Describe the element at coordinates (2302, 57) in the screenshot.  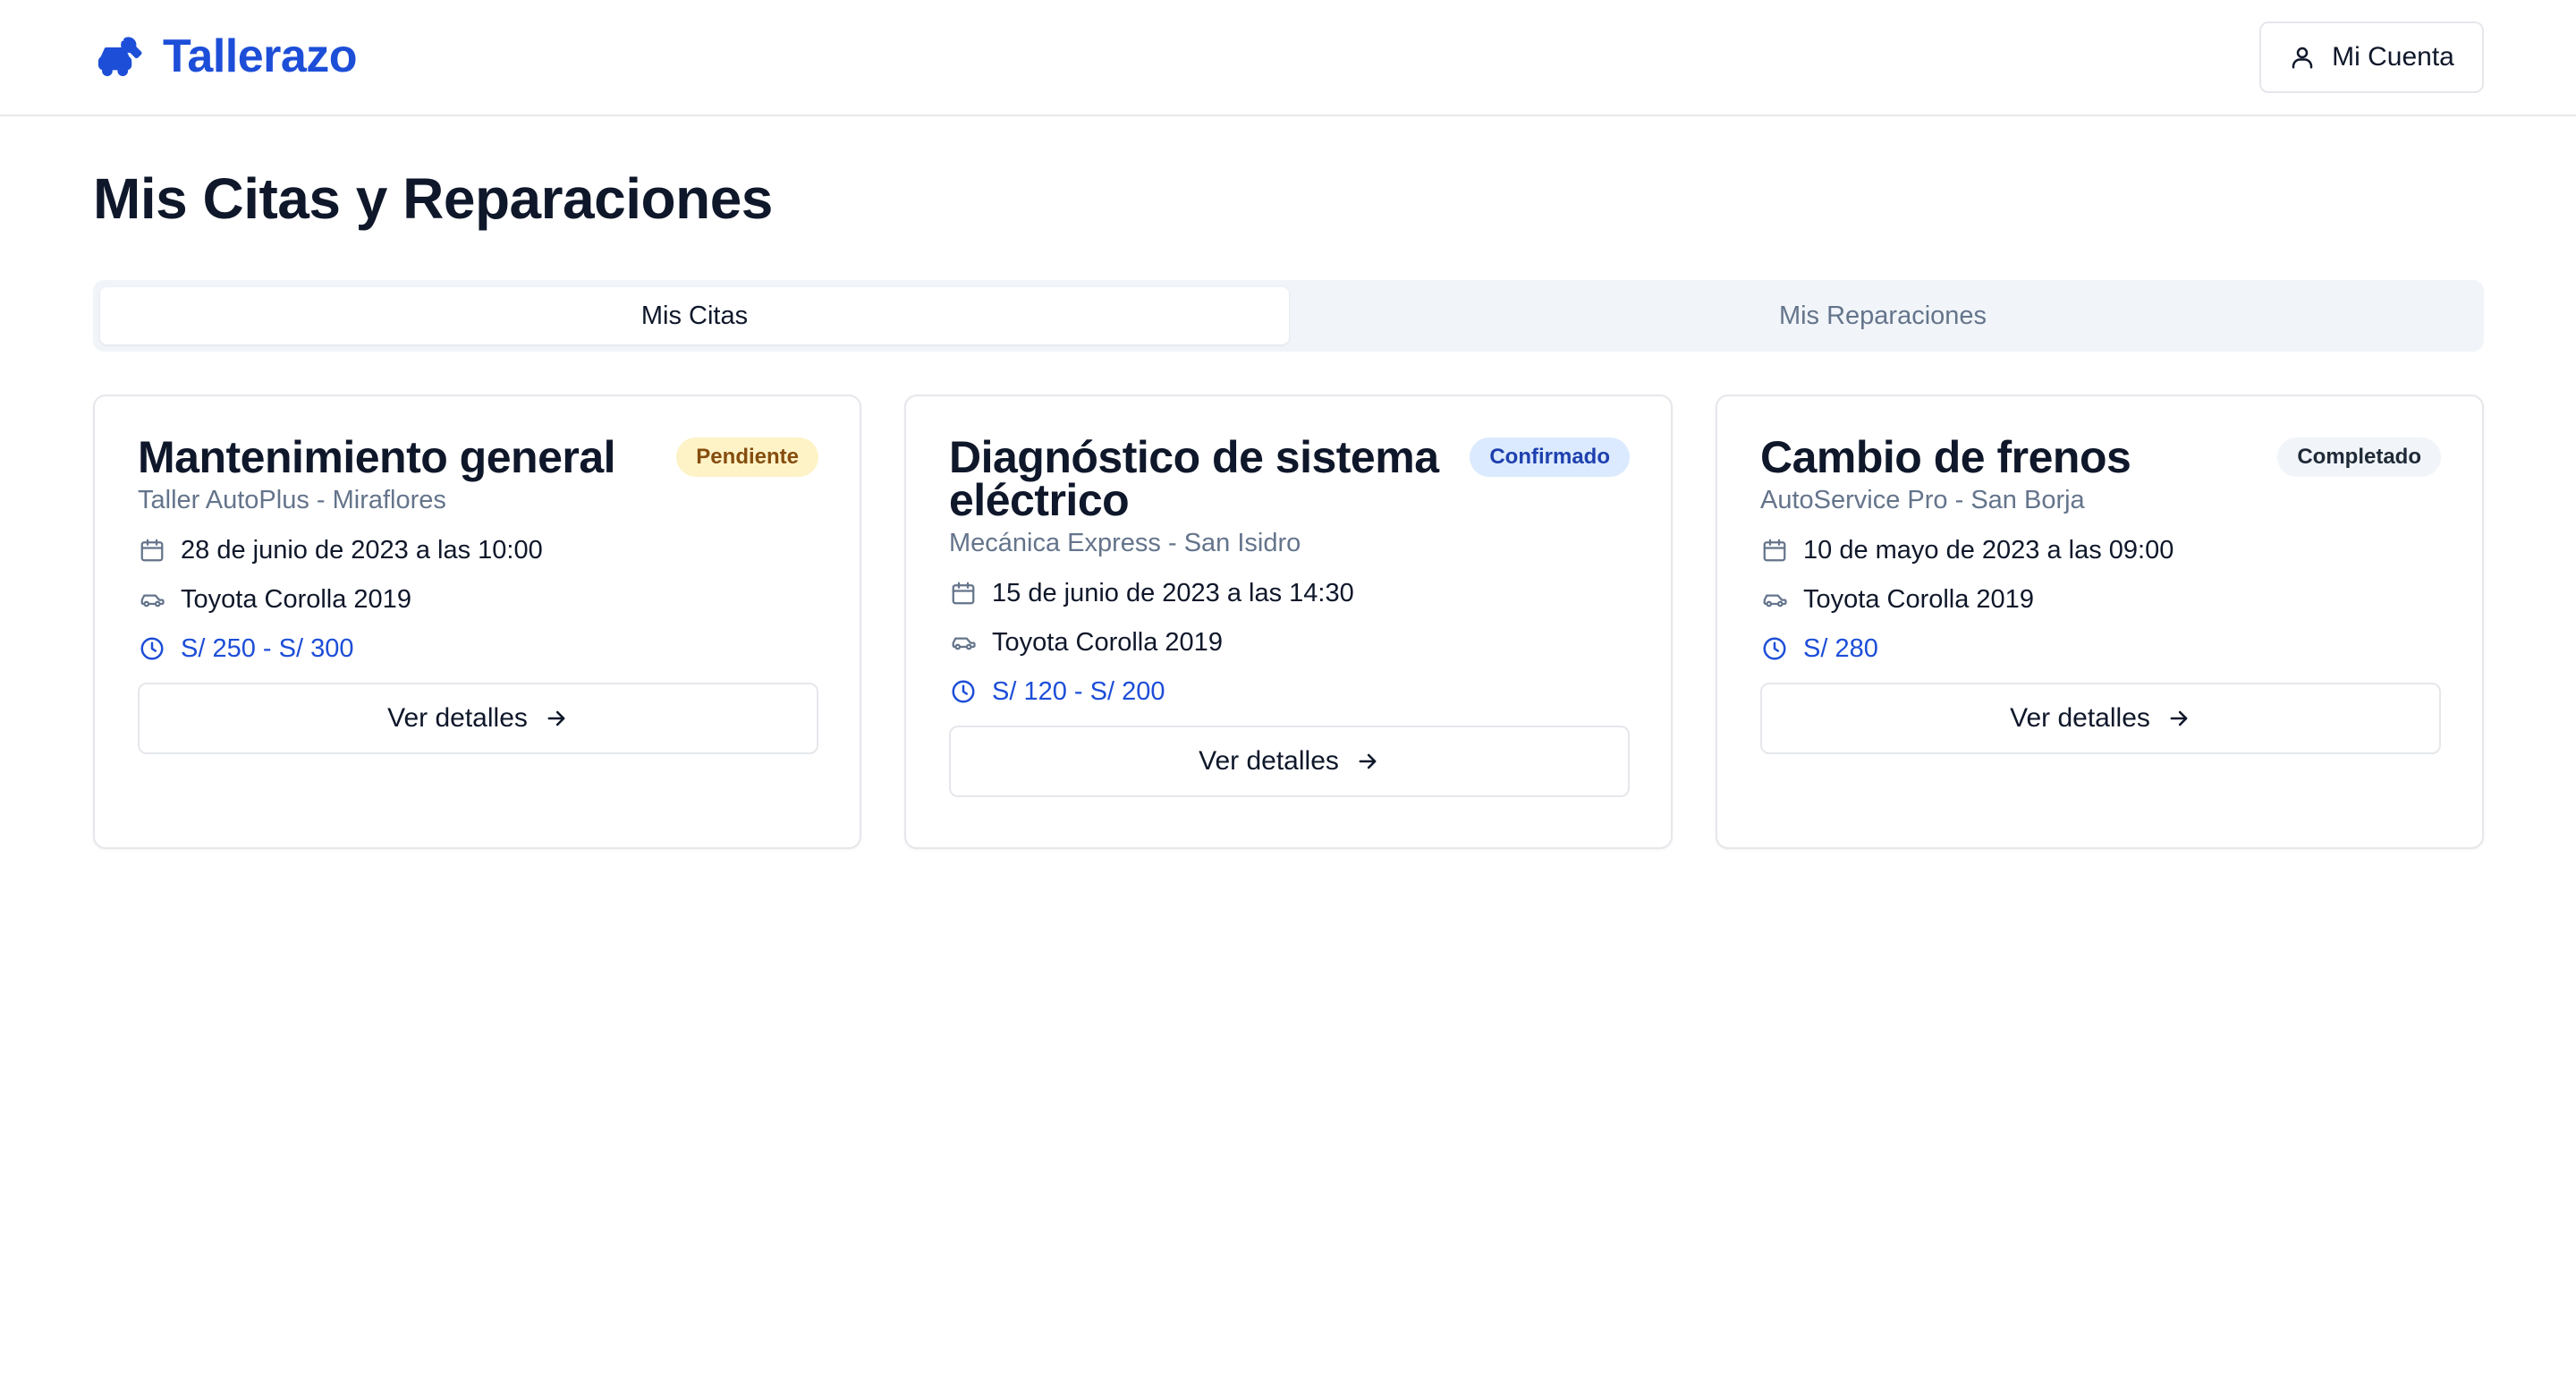
I see `user-icon` at that location.